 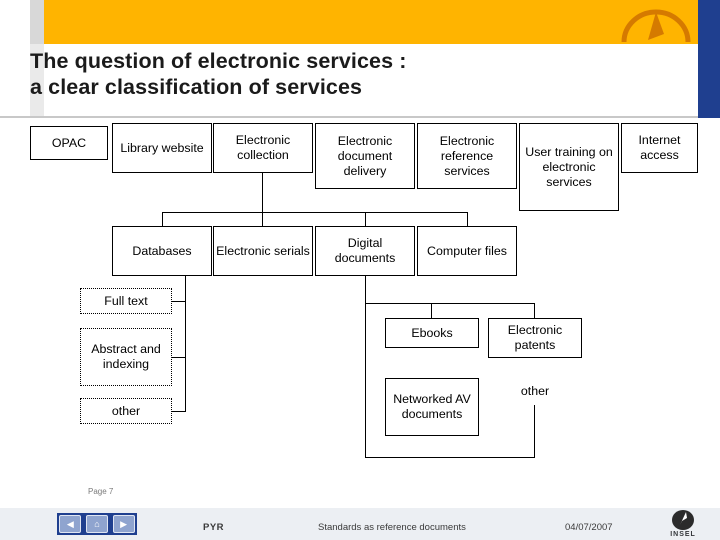 What do you see at coordinates (360, 22) in the screenshot?
I see `top-banner` at bounding box center [360, 22].